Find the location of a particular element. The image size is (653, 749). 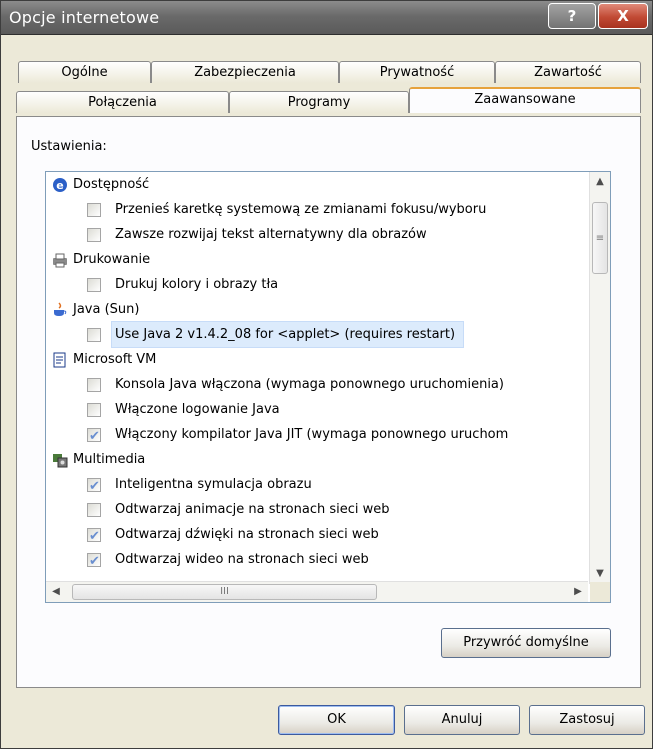

tree-category-label: Java (Sun) is located at coordinates (106, 309).